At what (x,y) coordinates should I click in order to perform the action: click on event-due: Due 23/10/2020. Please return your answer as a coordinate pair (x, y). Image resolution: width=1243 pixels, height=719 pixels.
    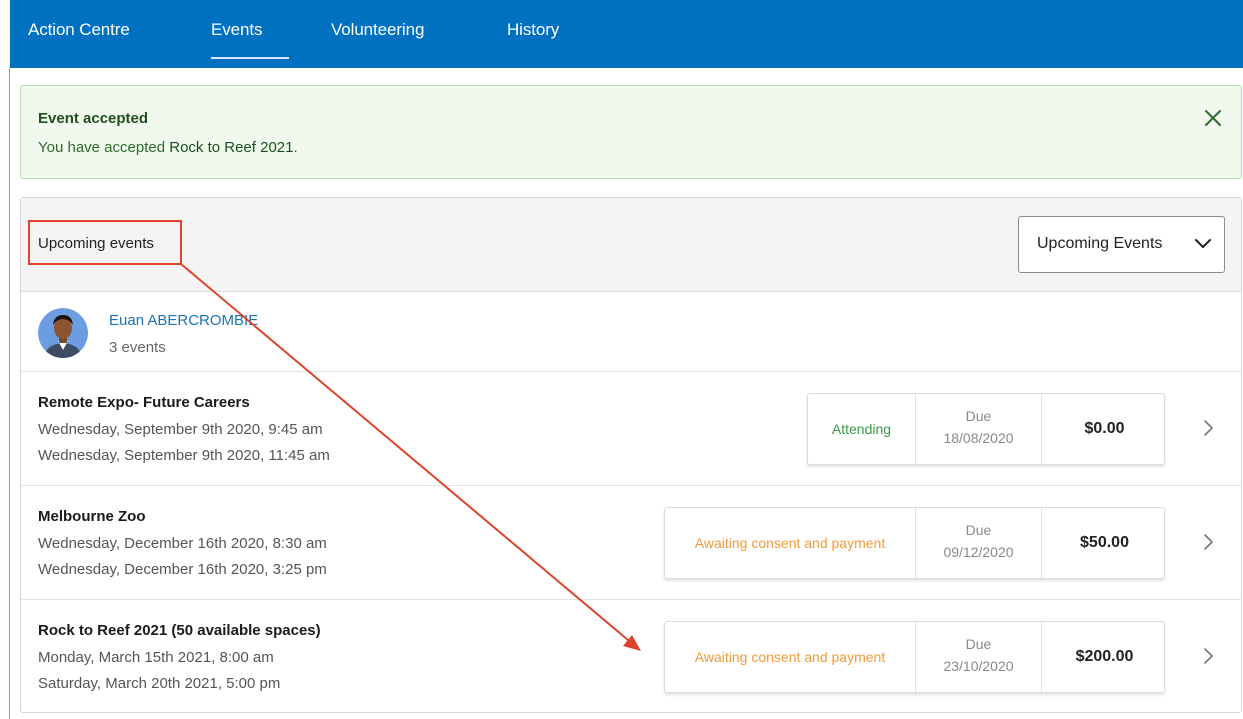
    Looking at the image, I should click on (979, 657).